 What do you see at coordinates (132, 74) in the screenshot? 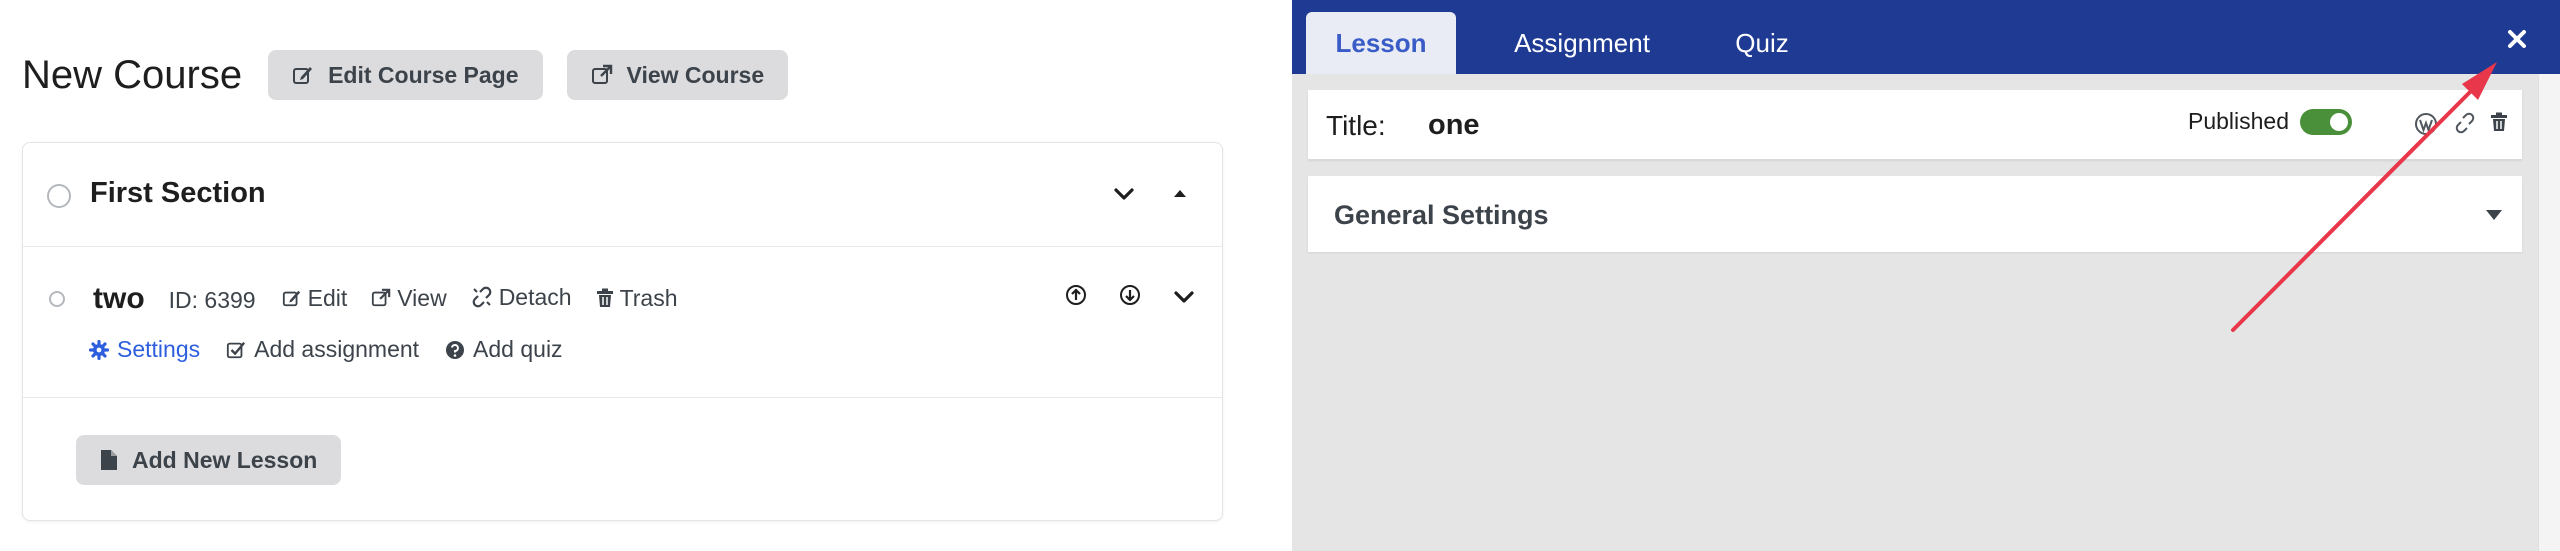
I see `course-title: New Course` at bounding box center [132, 74].